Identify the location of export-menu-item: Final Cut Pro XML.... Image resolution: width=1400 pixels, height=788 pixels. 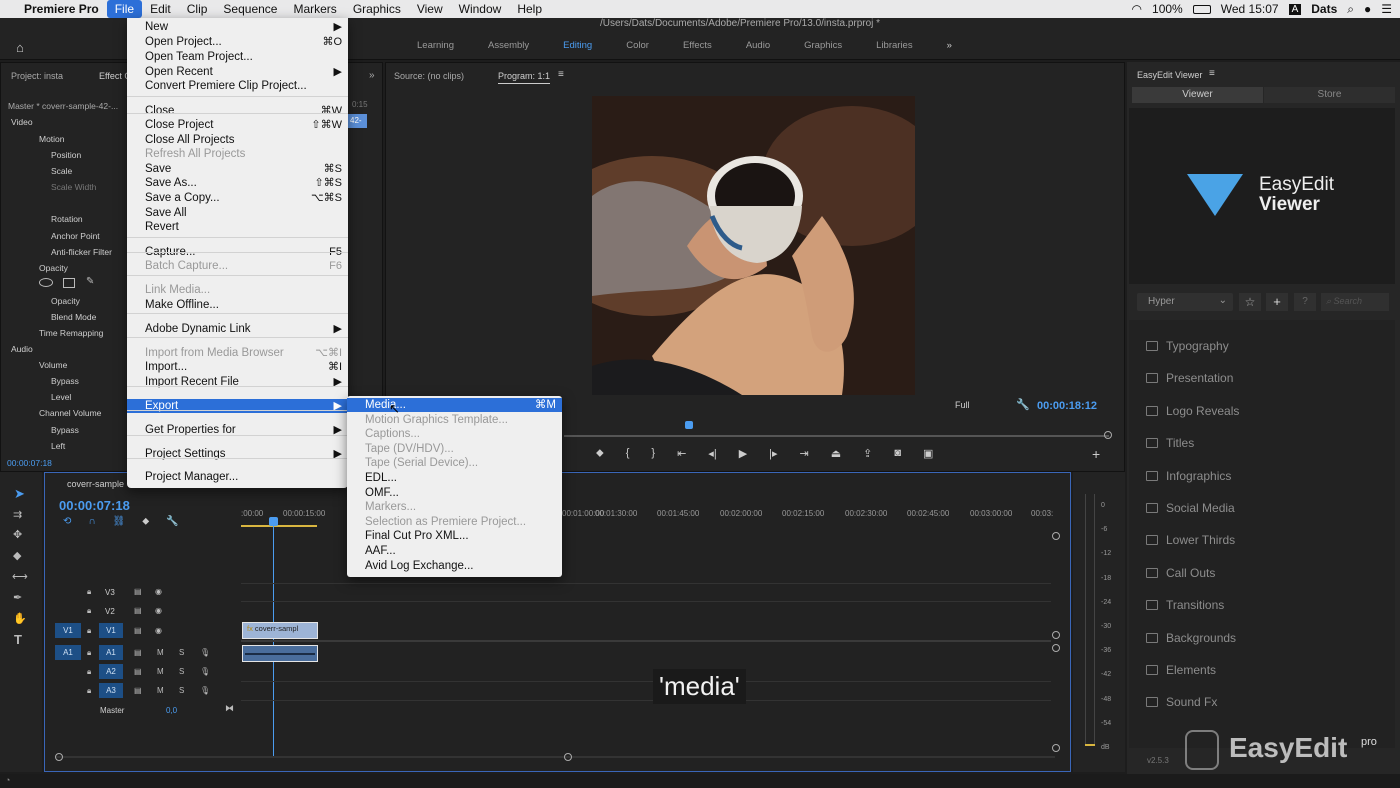
(454, 536).